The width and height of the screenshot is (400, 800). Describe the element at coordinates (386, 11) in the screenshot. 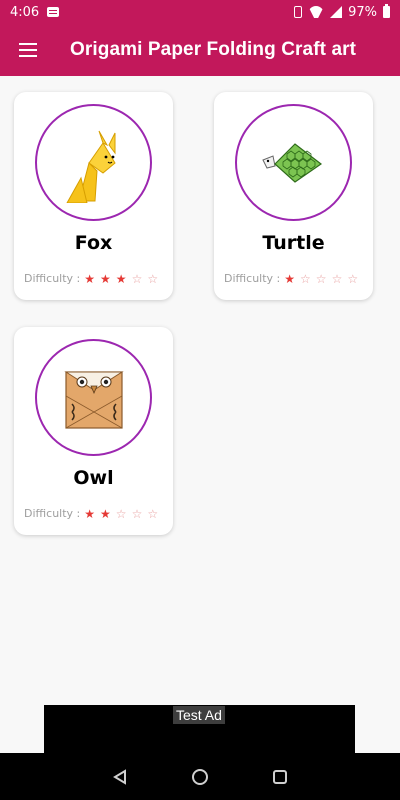

I see `battery-icon` at that location.